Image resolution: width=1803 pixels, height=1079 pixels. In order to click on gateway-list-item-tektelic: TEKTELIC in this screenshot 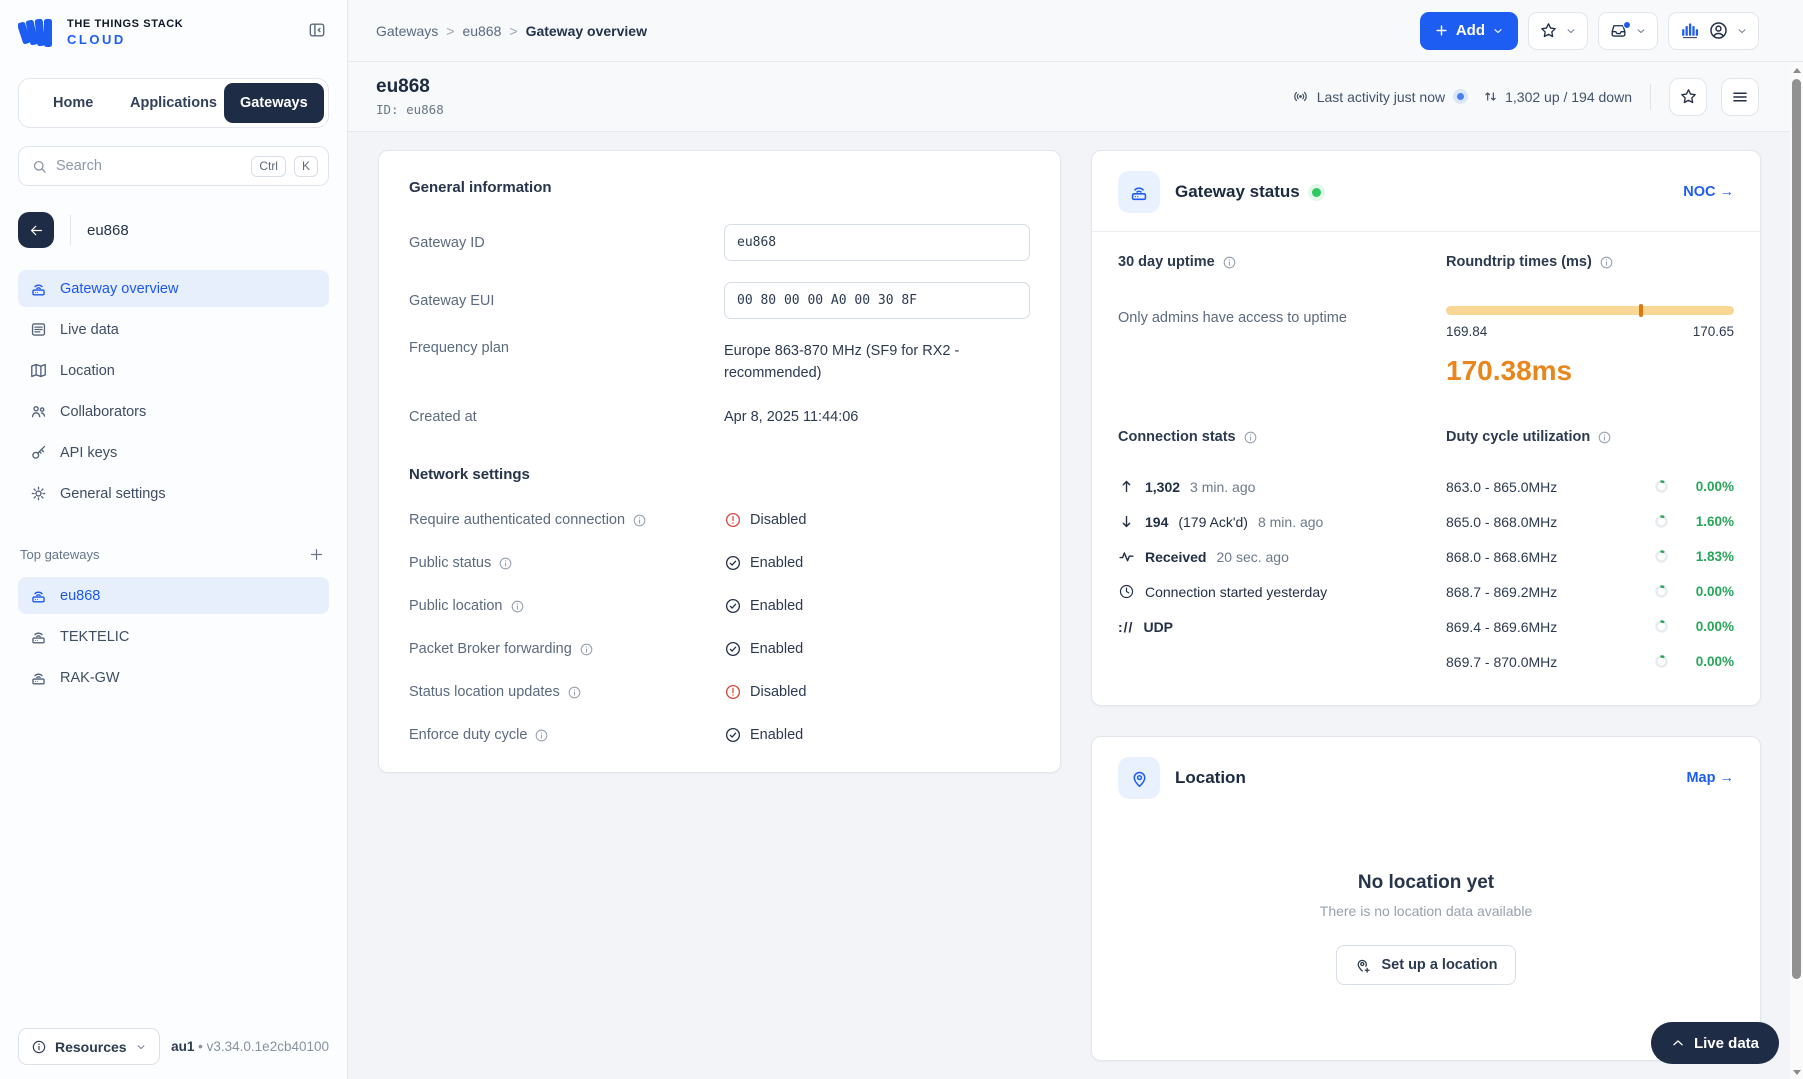, I will do `click(173, 636)`.